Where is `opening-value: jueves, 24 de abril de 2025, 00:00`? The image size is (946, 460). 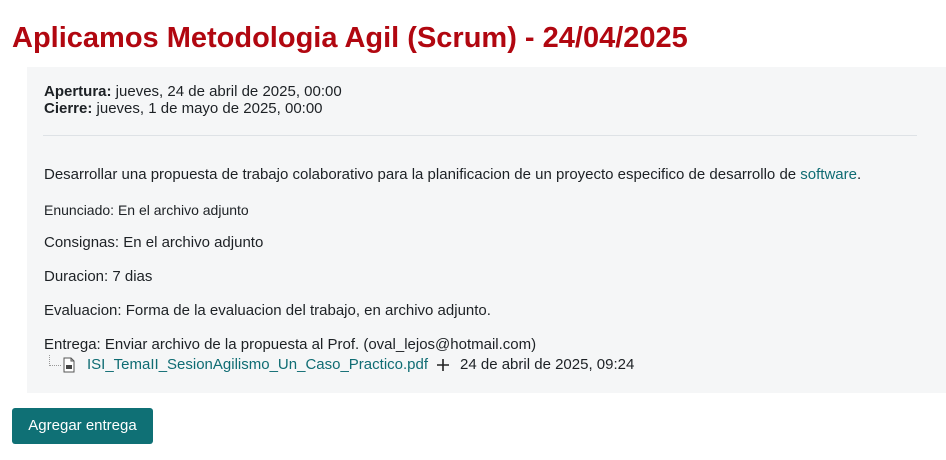
opening-value: jueves, 24 de abril de 2025, 00:00 is located at coordinates (226, 91).